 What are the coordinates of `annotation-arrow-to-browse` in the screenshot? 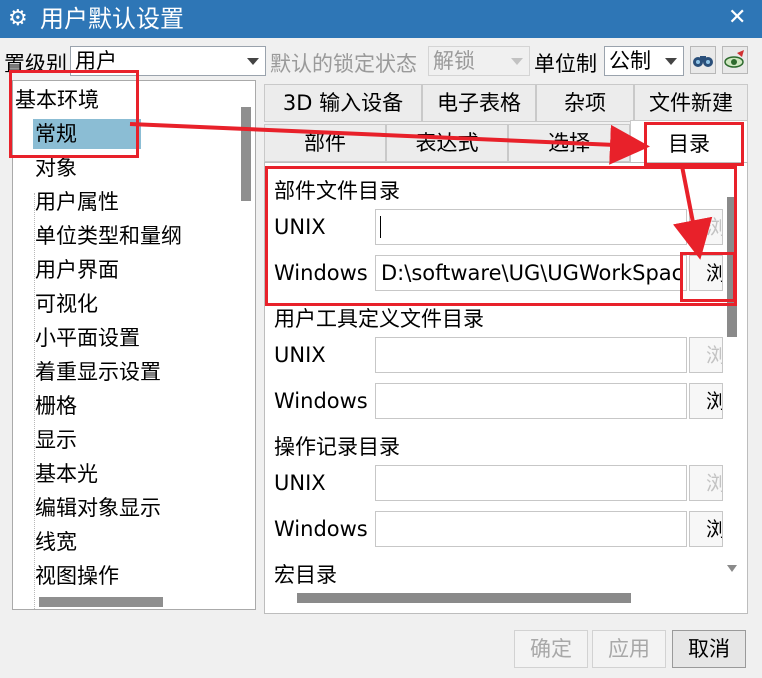 It's located at (693, 212).